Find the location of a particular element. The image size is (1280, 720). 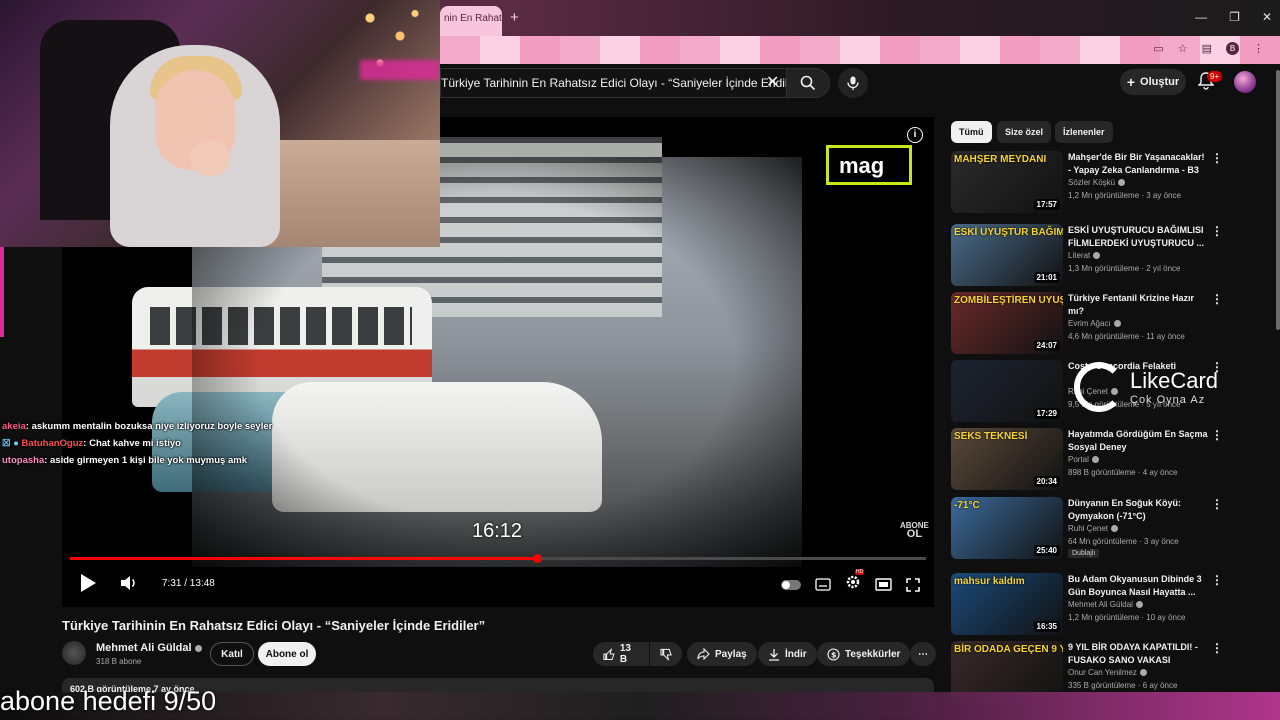

chip-watched: İzlenenler is located at coordinates (1084, 132).